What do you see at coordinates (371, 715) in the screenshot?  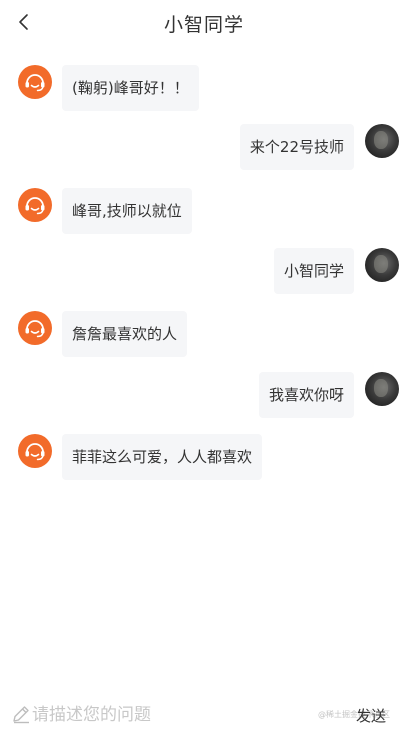 I see `send-button: 发送` at bounding box center [371, 715].